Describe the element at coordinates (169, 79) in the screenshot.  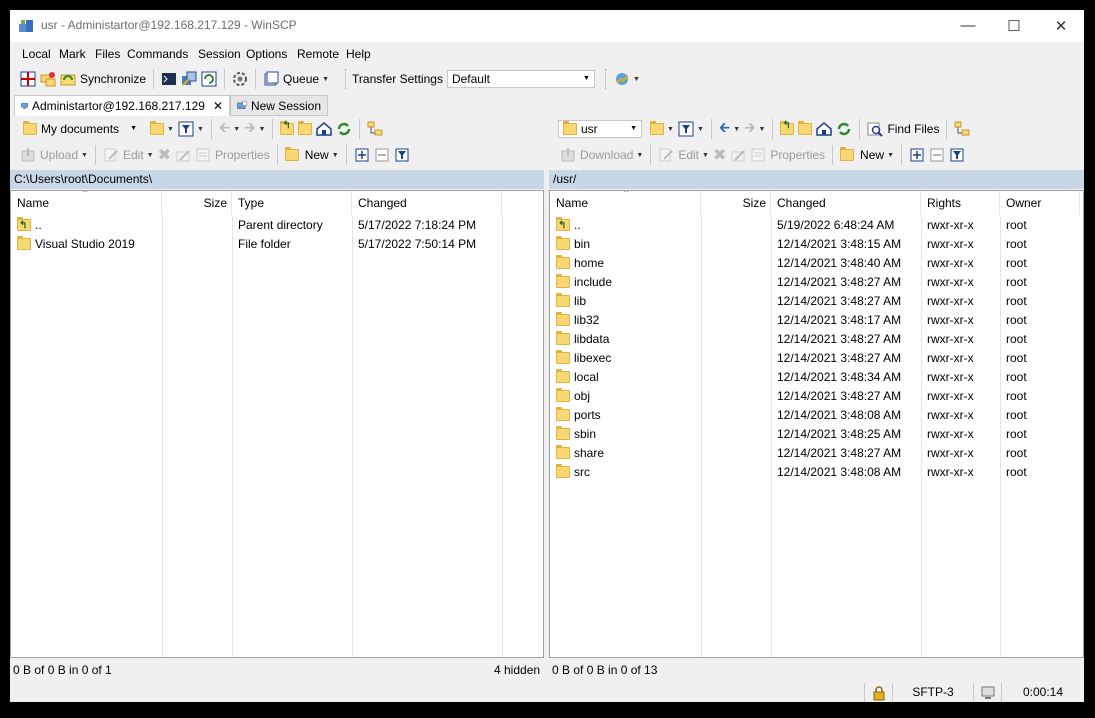
I see `terminal-button` at that location.